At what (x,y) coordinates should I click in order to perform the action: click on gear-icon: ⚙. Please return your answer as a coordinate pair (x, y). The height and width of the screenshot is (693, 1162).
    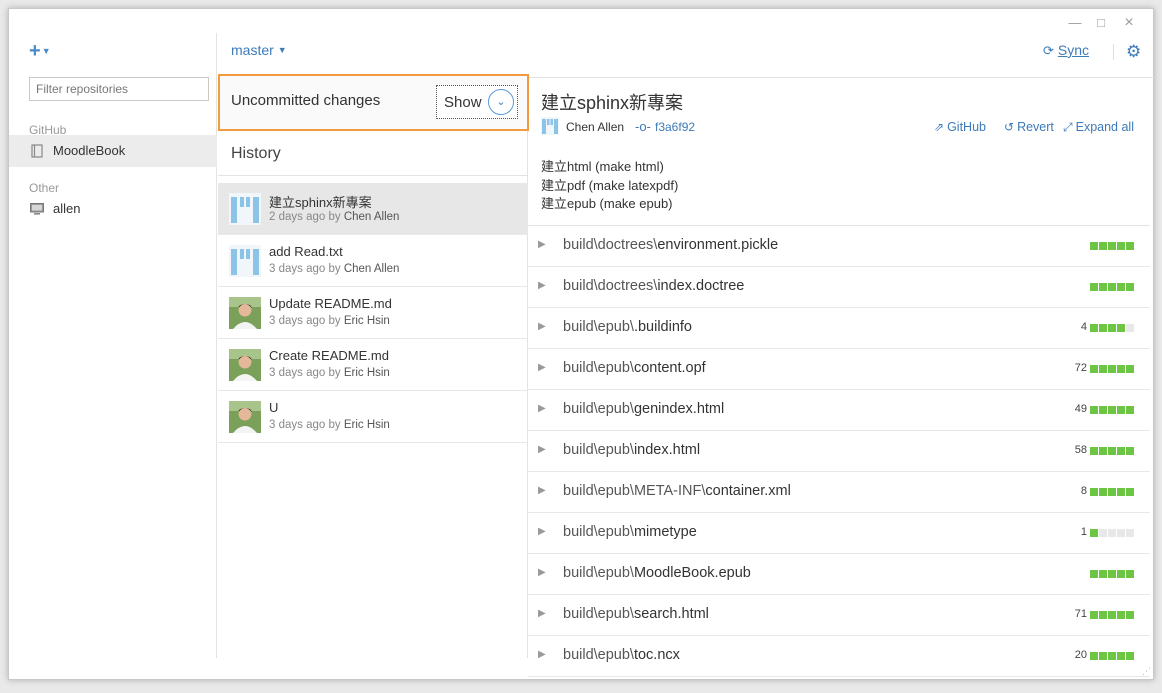
    Looking at the image, I should click on (1133, 52).